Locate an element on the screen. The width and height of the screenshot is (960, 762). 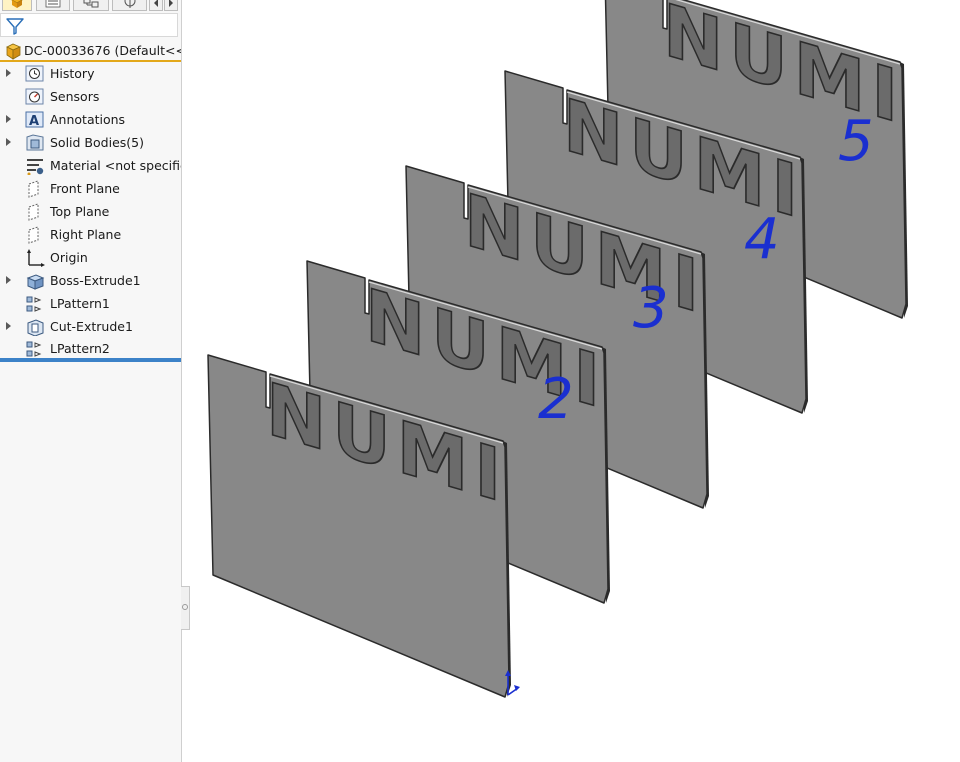
tab-feature-manager is located at coordinates (17, 5).